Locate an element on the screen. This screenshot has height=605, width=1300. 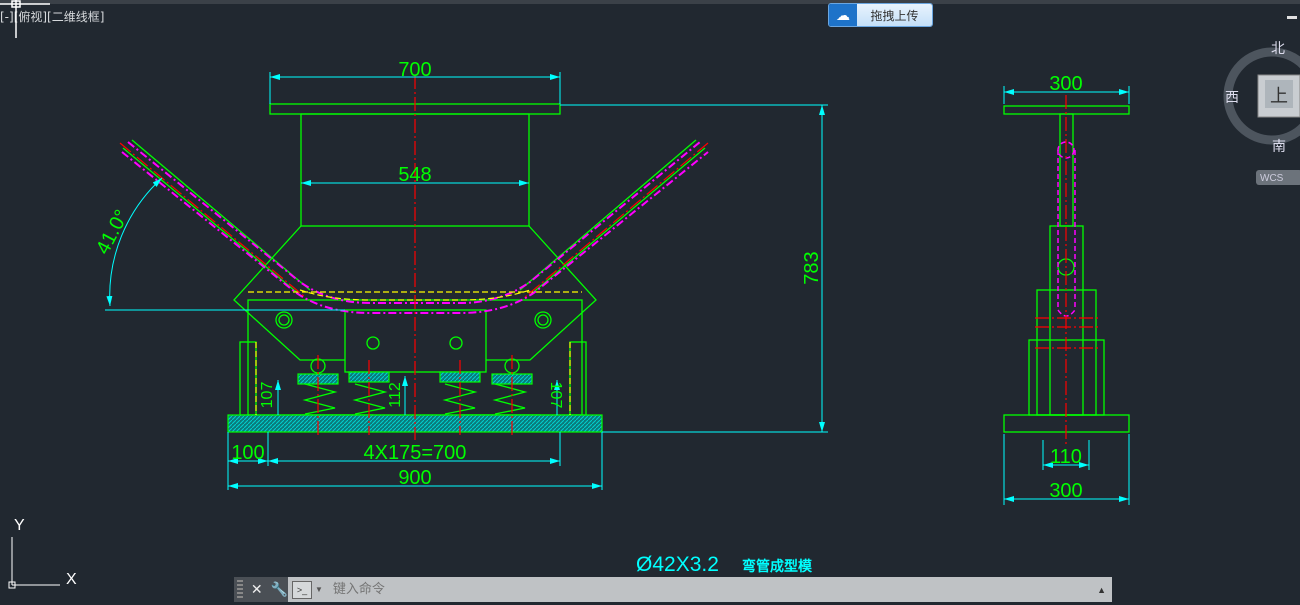
dim-height: 783 is located at coordinates (812, 267).